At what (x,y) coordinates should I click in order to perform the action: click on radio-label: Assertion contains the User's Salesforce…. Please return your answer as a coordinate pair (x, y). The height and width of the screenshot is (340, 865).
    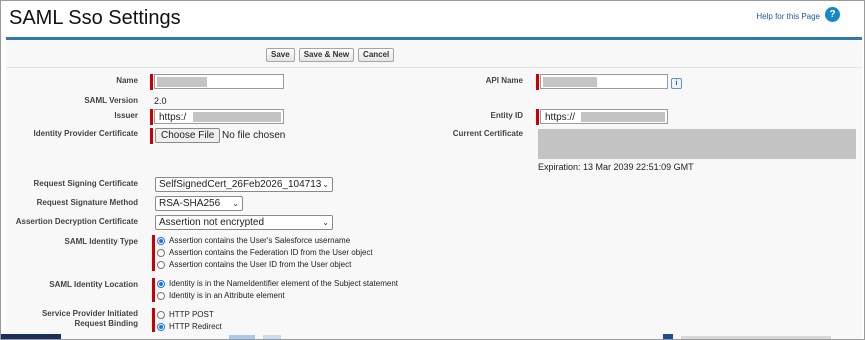
    Looking at the image, I should click on (260, 240).